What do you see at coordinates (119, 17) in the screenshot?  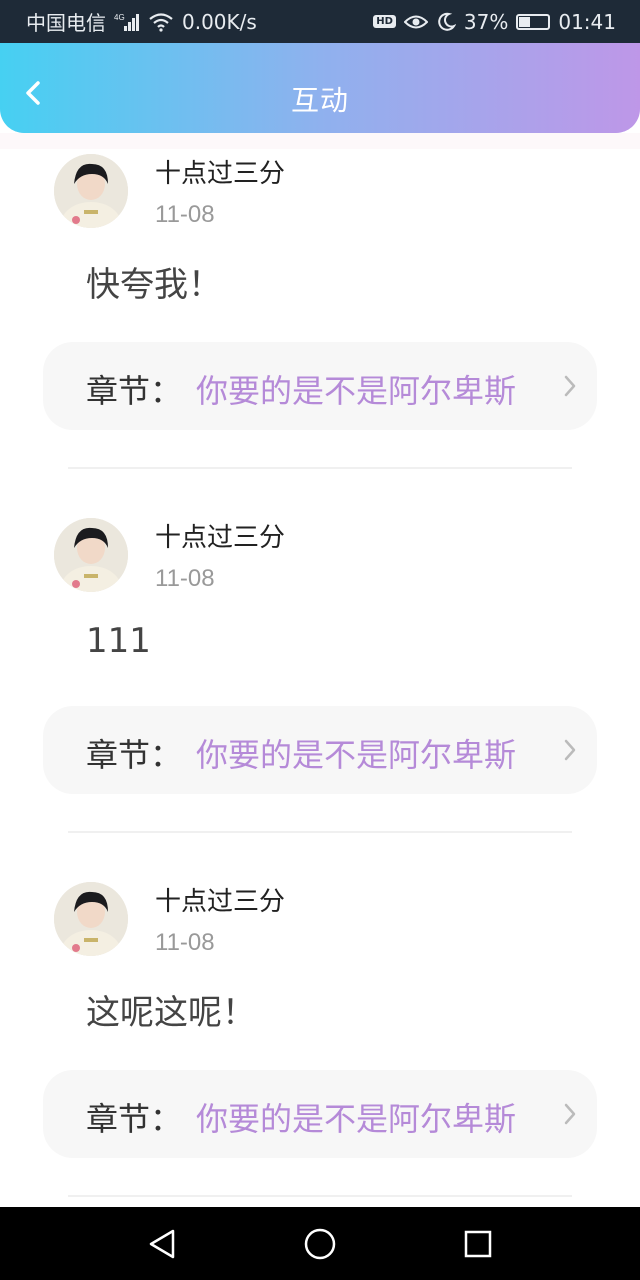 I see `svg-text: 4G` at bounding box center [119, 17].